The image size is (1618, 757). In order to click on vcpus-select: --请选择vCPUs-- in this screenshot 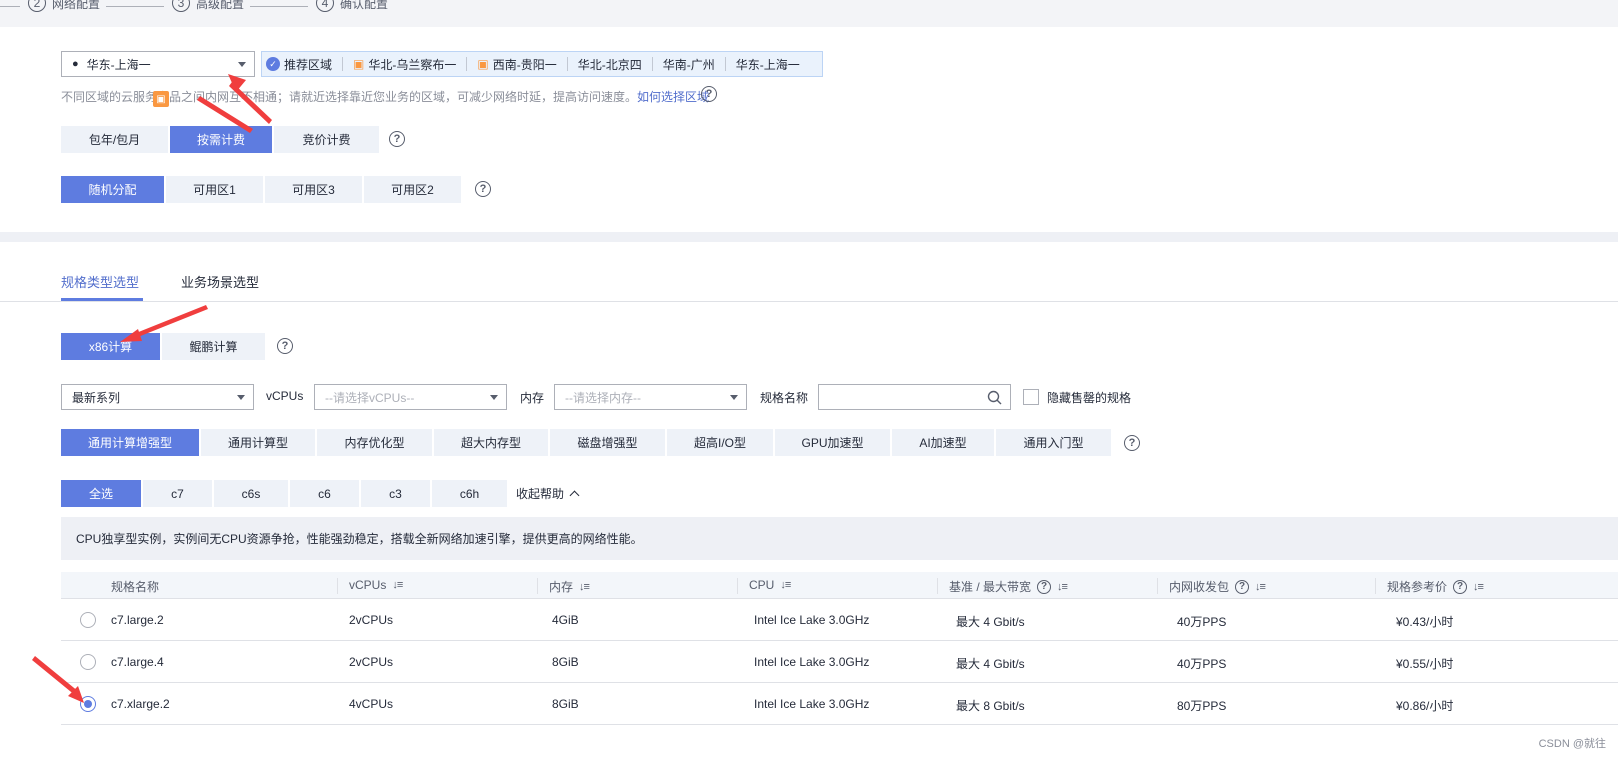, I will do `click(410, 397)`.